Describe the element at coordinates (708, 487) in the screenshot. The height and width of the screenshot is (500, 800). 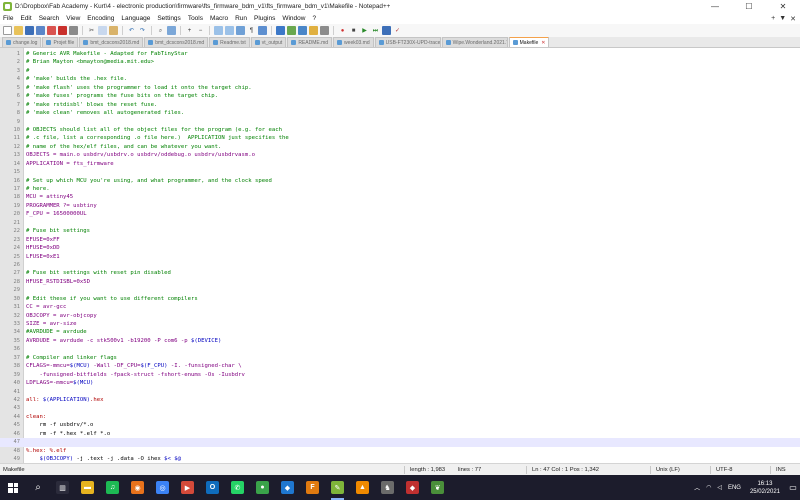
I see `network-icon: ◠` at that location.